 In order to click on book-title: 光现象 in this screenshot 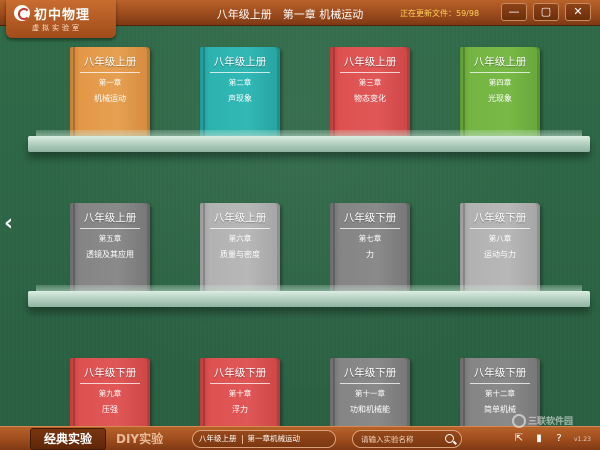, I will do `click(500, 98)`.